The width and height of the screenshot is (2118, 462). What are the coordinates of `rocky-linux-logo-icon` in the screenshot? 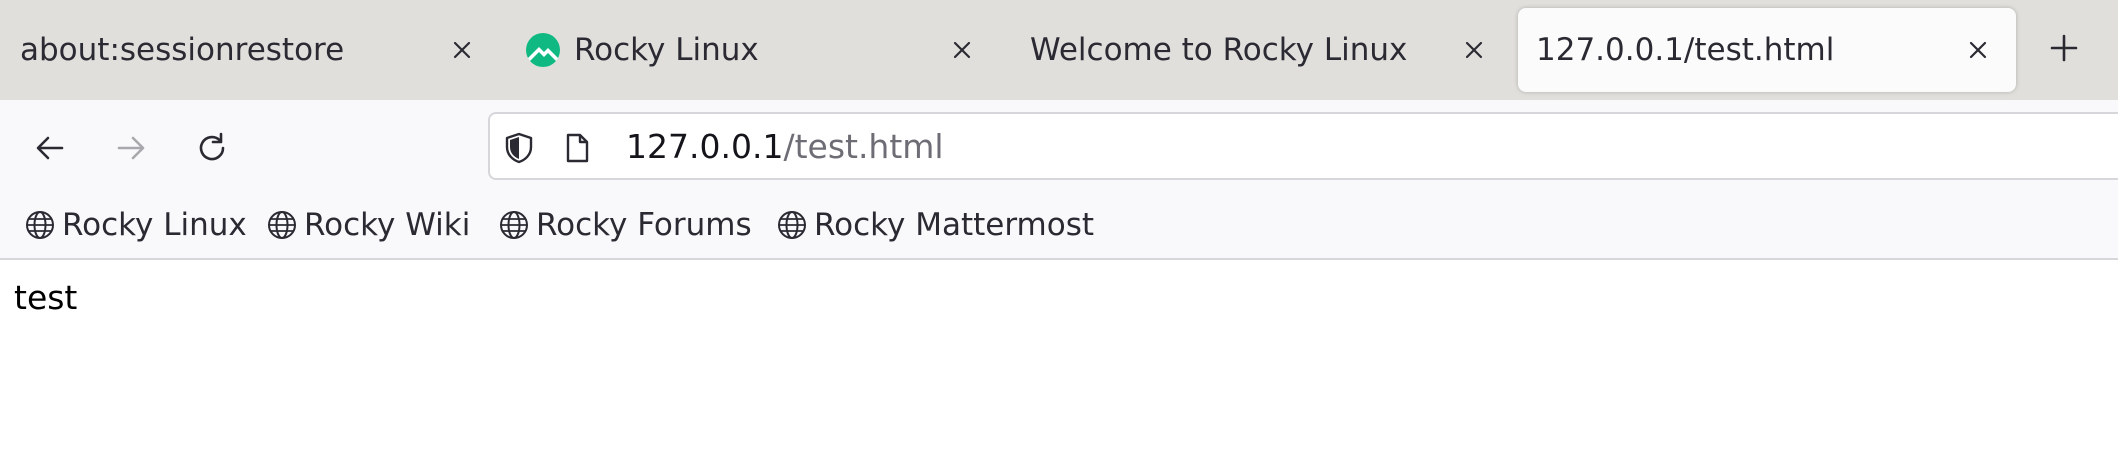 It's located at (543, 50).